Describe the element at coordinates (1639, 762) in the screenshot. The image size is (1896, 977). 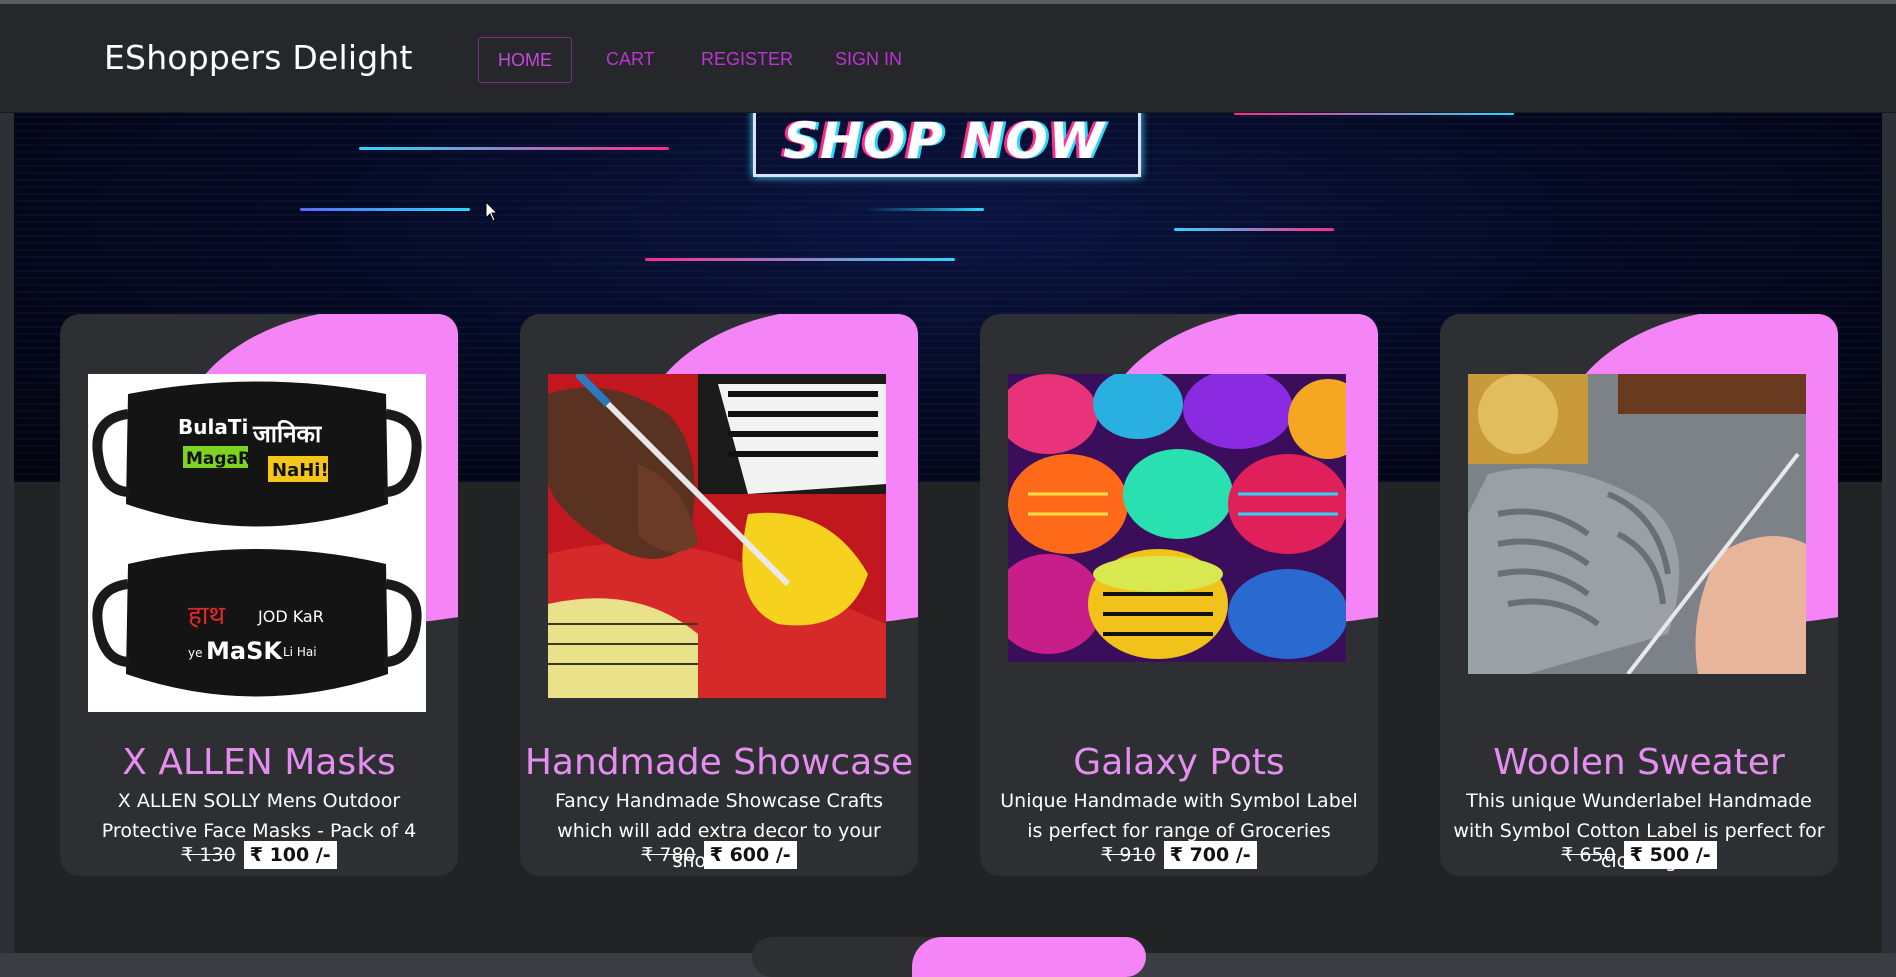
I see `product-title: Woolen Sweater` at that location.